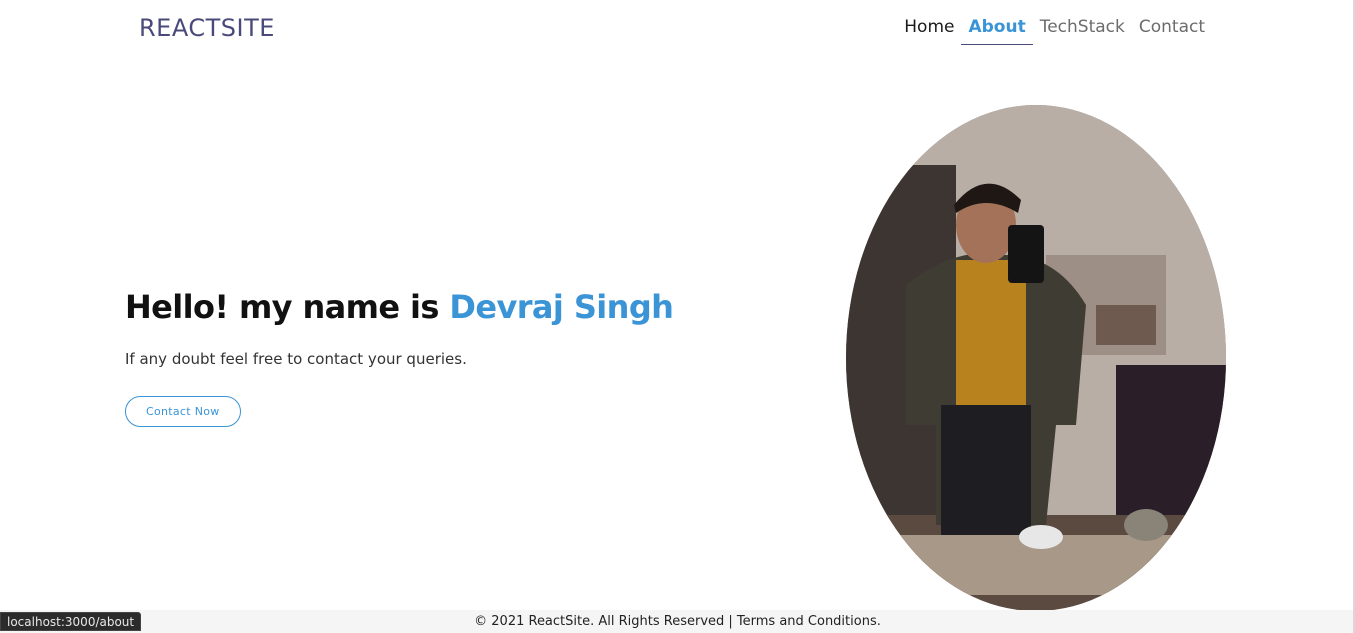 The image size is (1355, 633). What do you see at coordinates (183, 411) in the screenshot?
I see `contact-now-button: Contact Now` at bounding box center [183, 411].